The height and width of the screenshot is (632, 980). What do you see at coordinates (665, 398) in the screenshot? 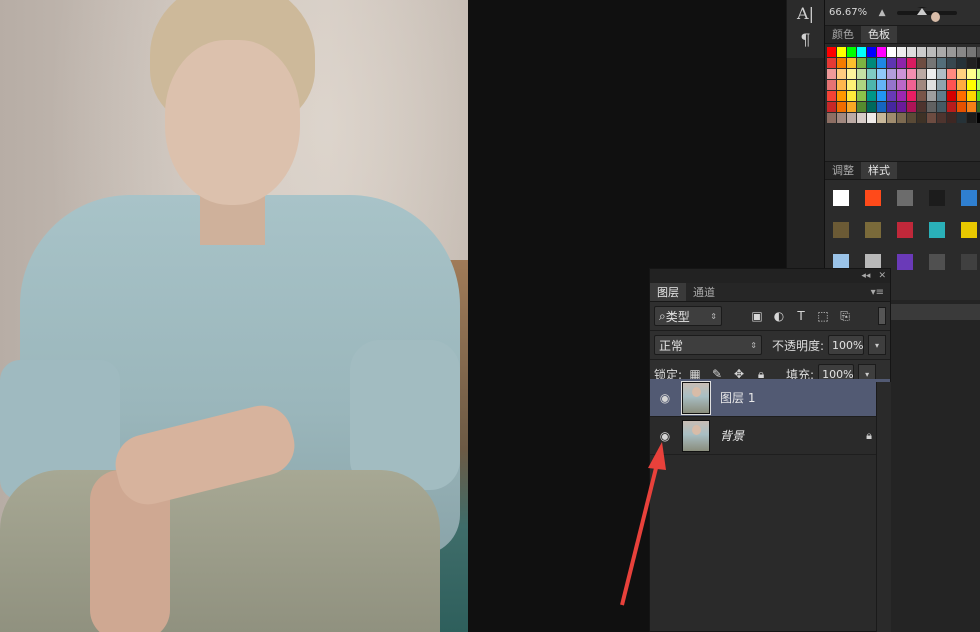
I see `eye-icon: ◉` at bounding box center [665, 398].